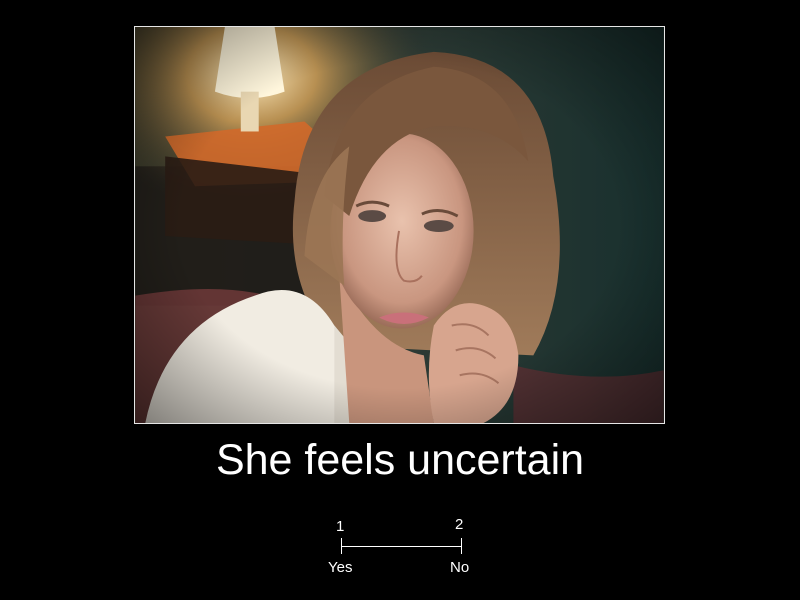 Image resolution: width=800 pixels, height=600 pixels. I want to click on scale-tick-right, so click(461, 546).